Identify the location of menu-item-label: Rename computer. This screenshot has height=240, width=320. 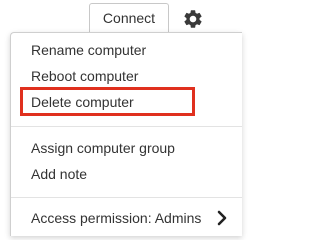
(89, 50).